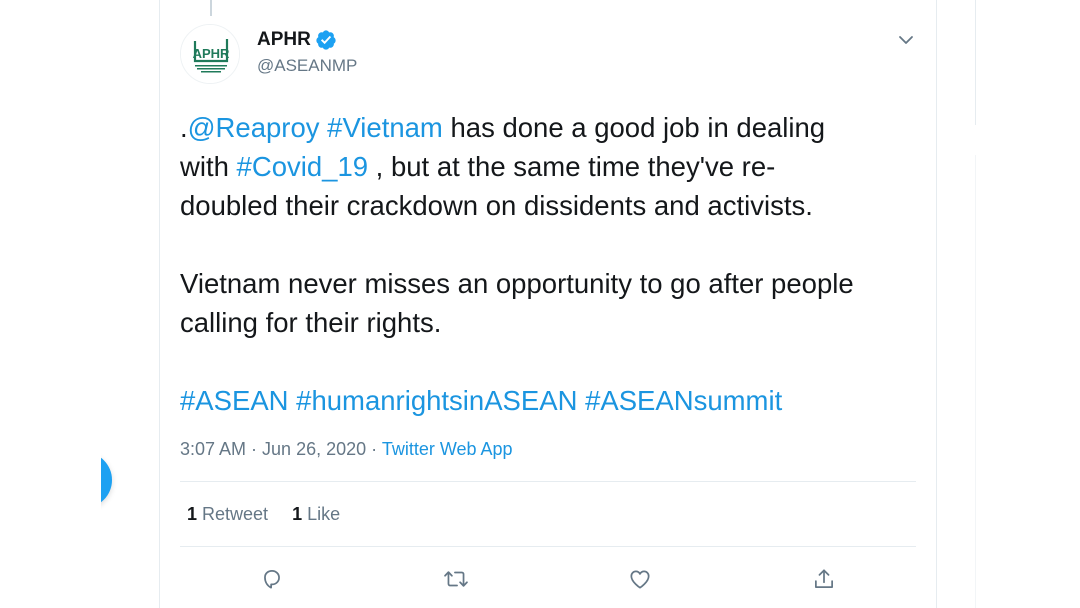 This screenshot has height=608, width=1080. Describe the element at coordinates (208, 166) in the screenshot. I see `tweet-text-segment: with` at that location.